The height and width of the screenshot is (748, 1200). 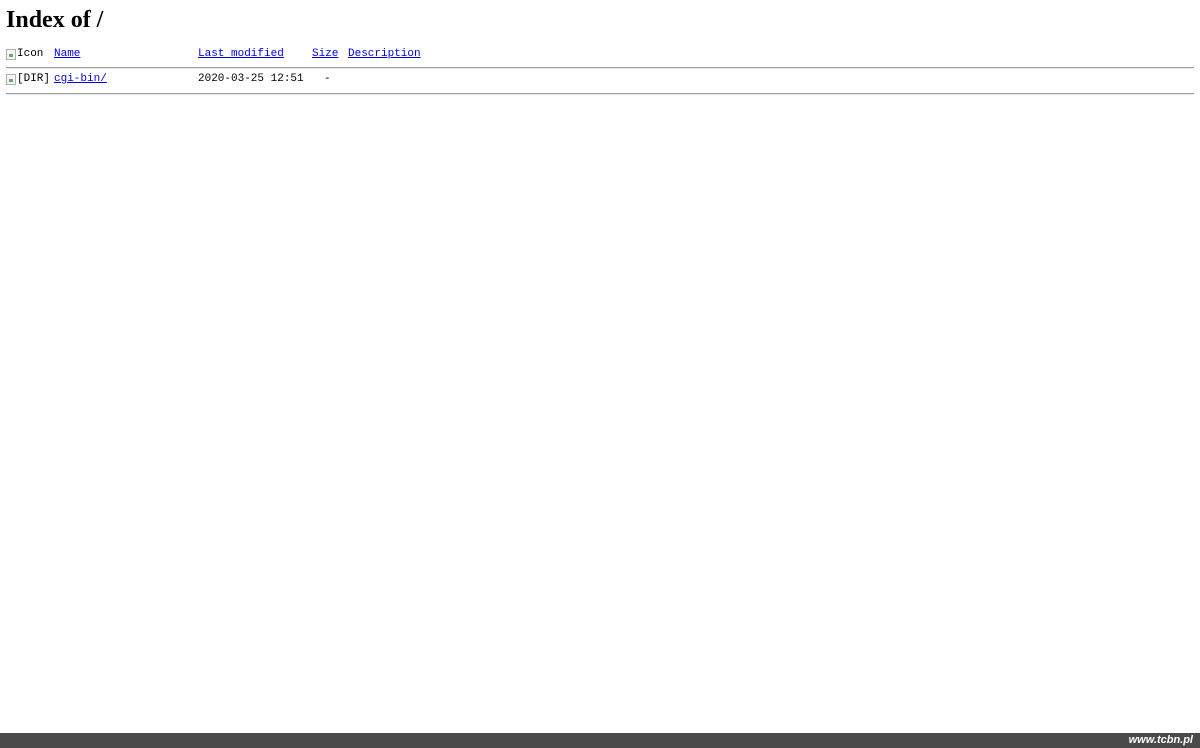 I want to click on page-title: Index of /, so click(x=55, y=20).